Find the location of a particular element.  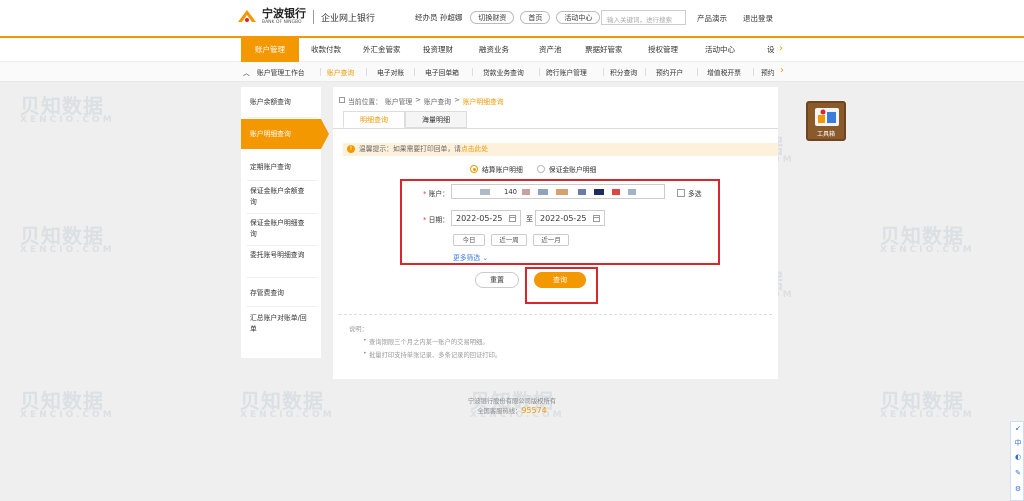

operator-label: 经办员 孙超娜 is located at coordinates (439, 17).